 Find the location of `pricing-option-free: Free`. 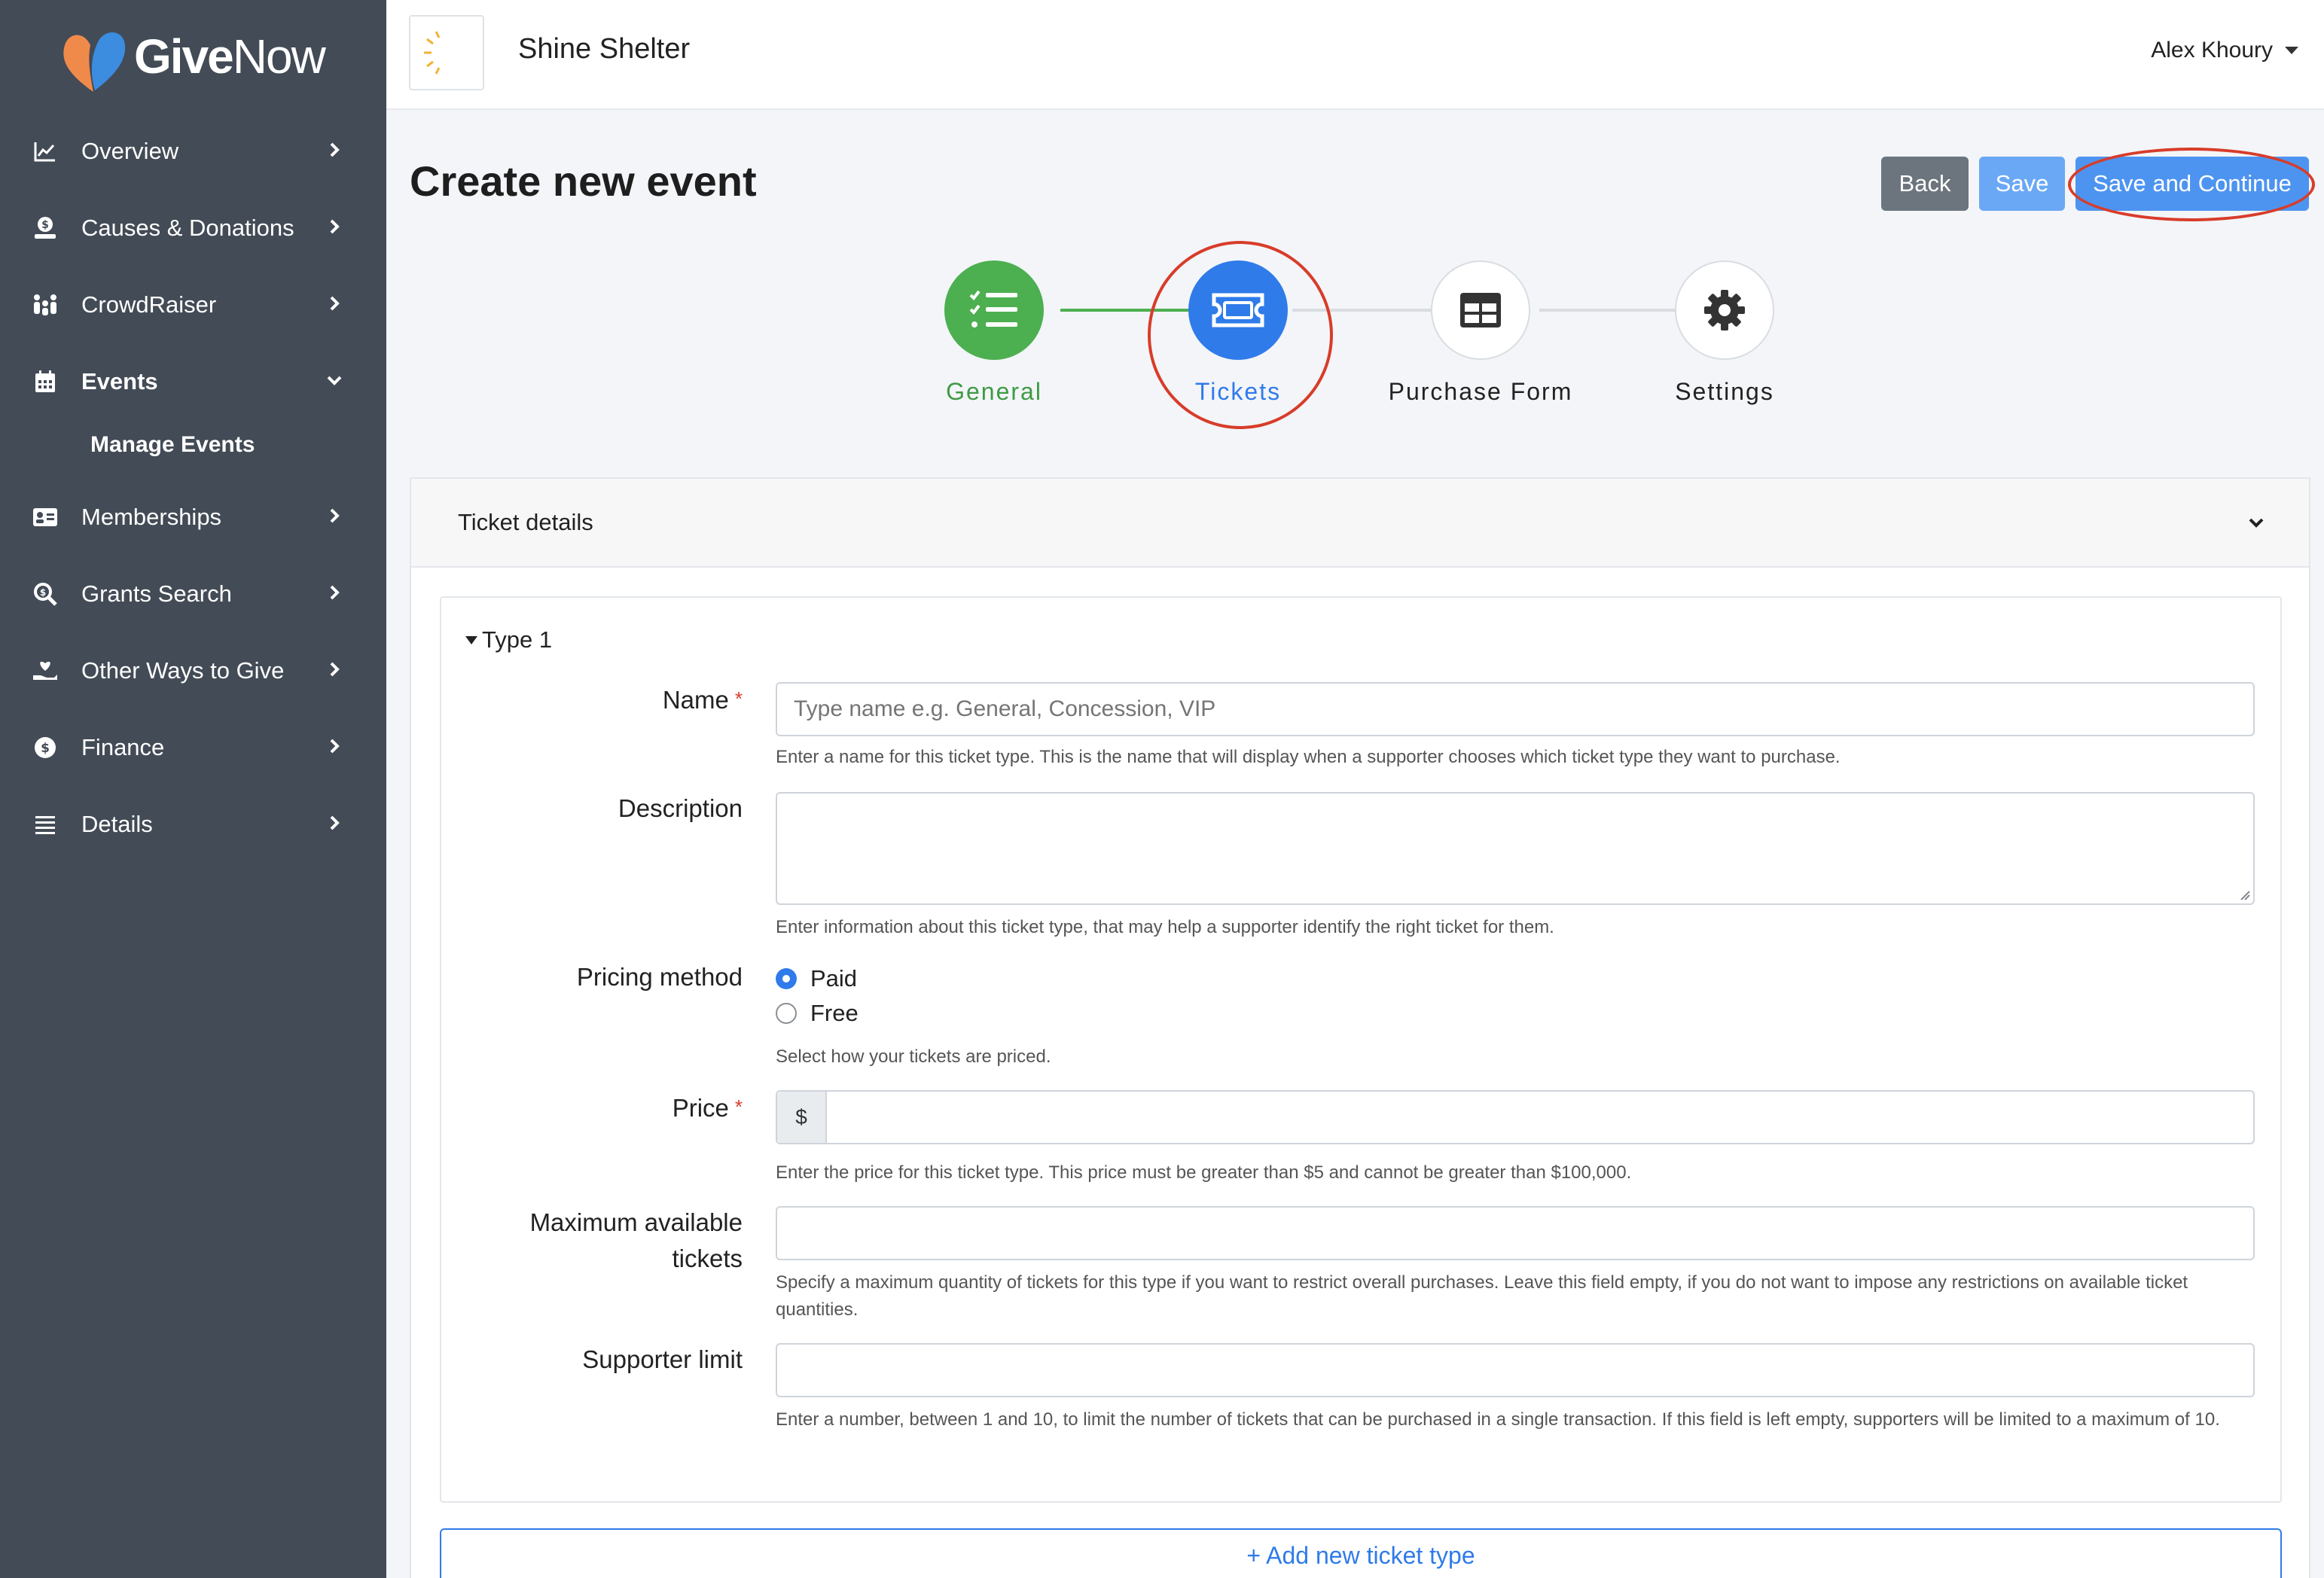

pricing-option-free: Free is located at coordinates (817, 1013).